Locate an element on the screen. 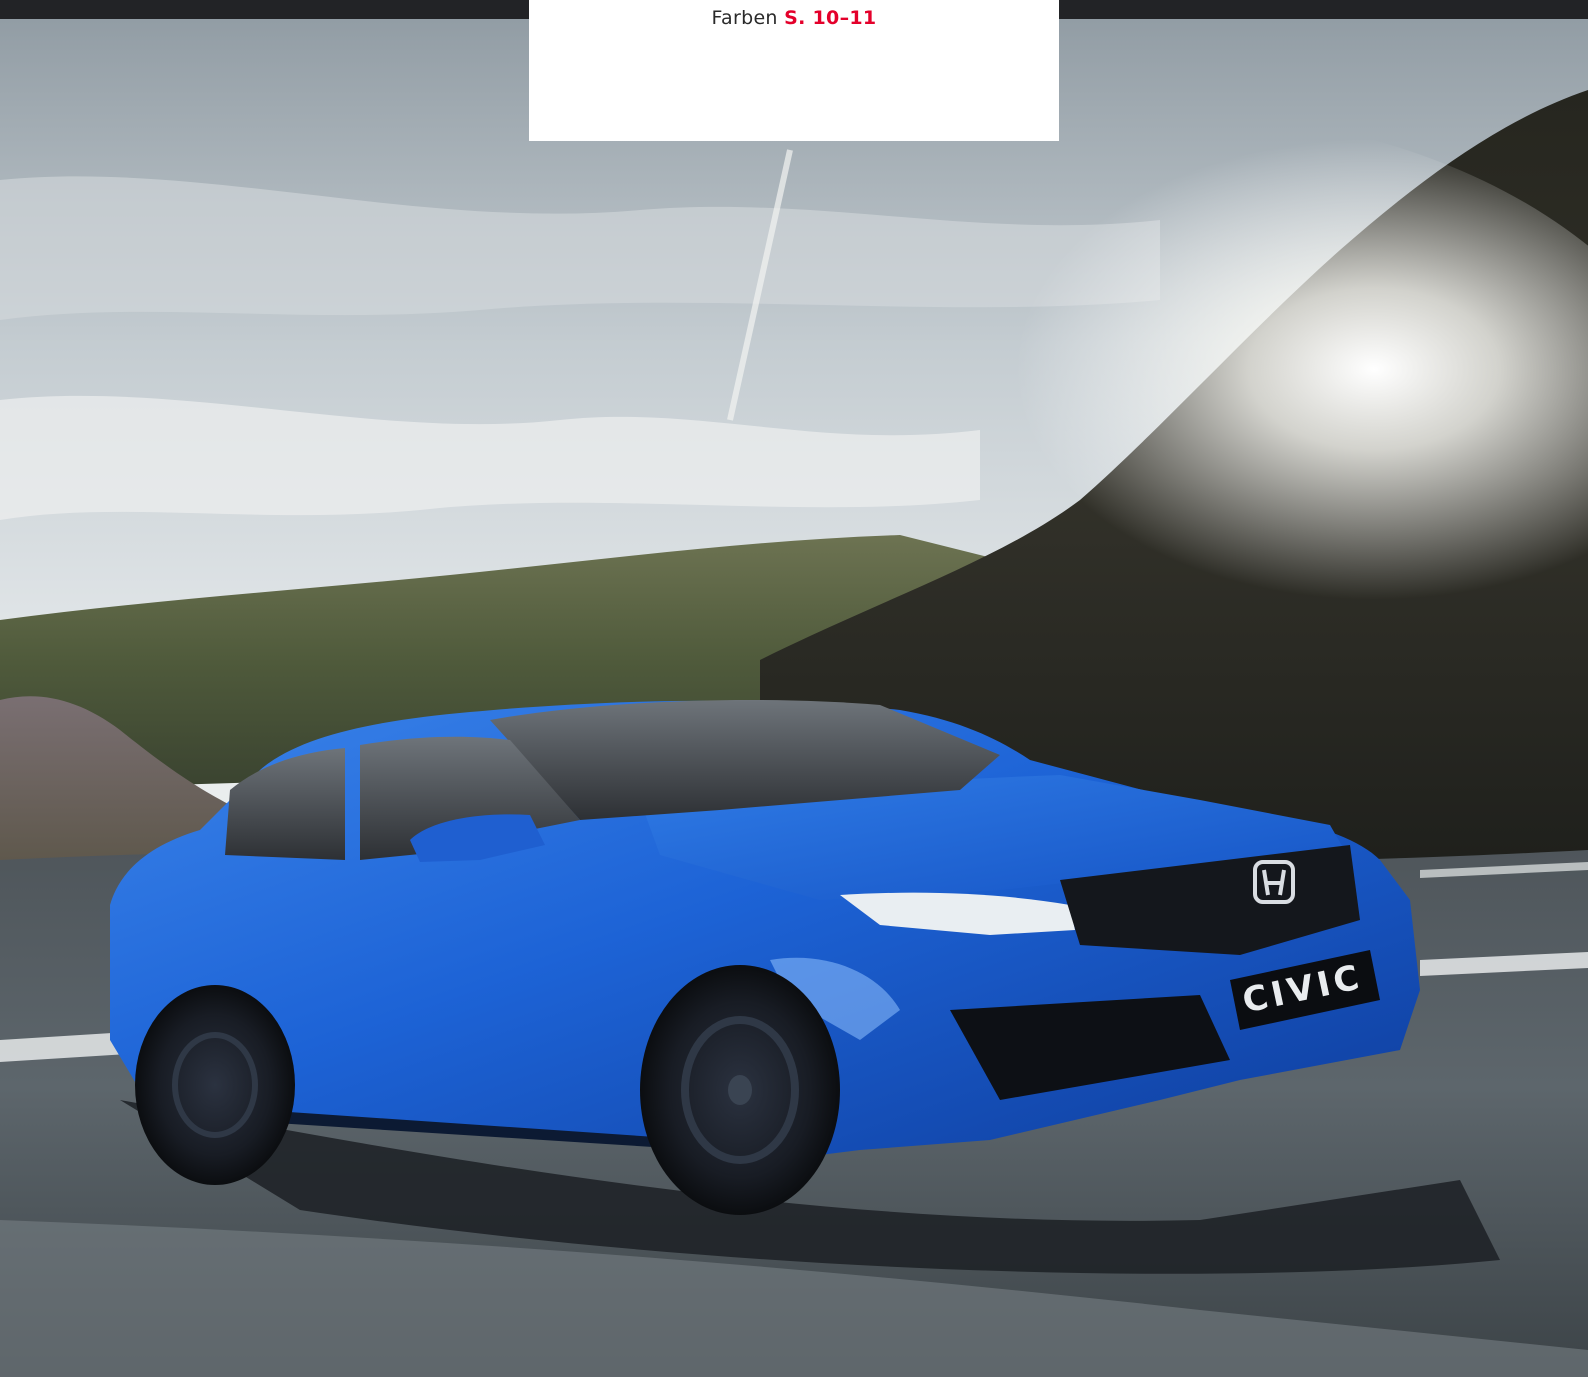 This screenshot has height=1377, width=1588. top-bar-right is located at coordinates (1323, 9).